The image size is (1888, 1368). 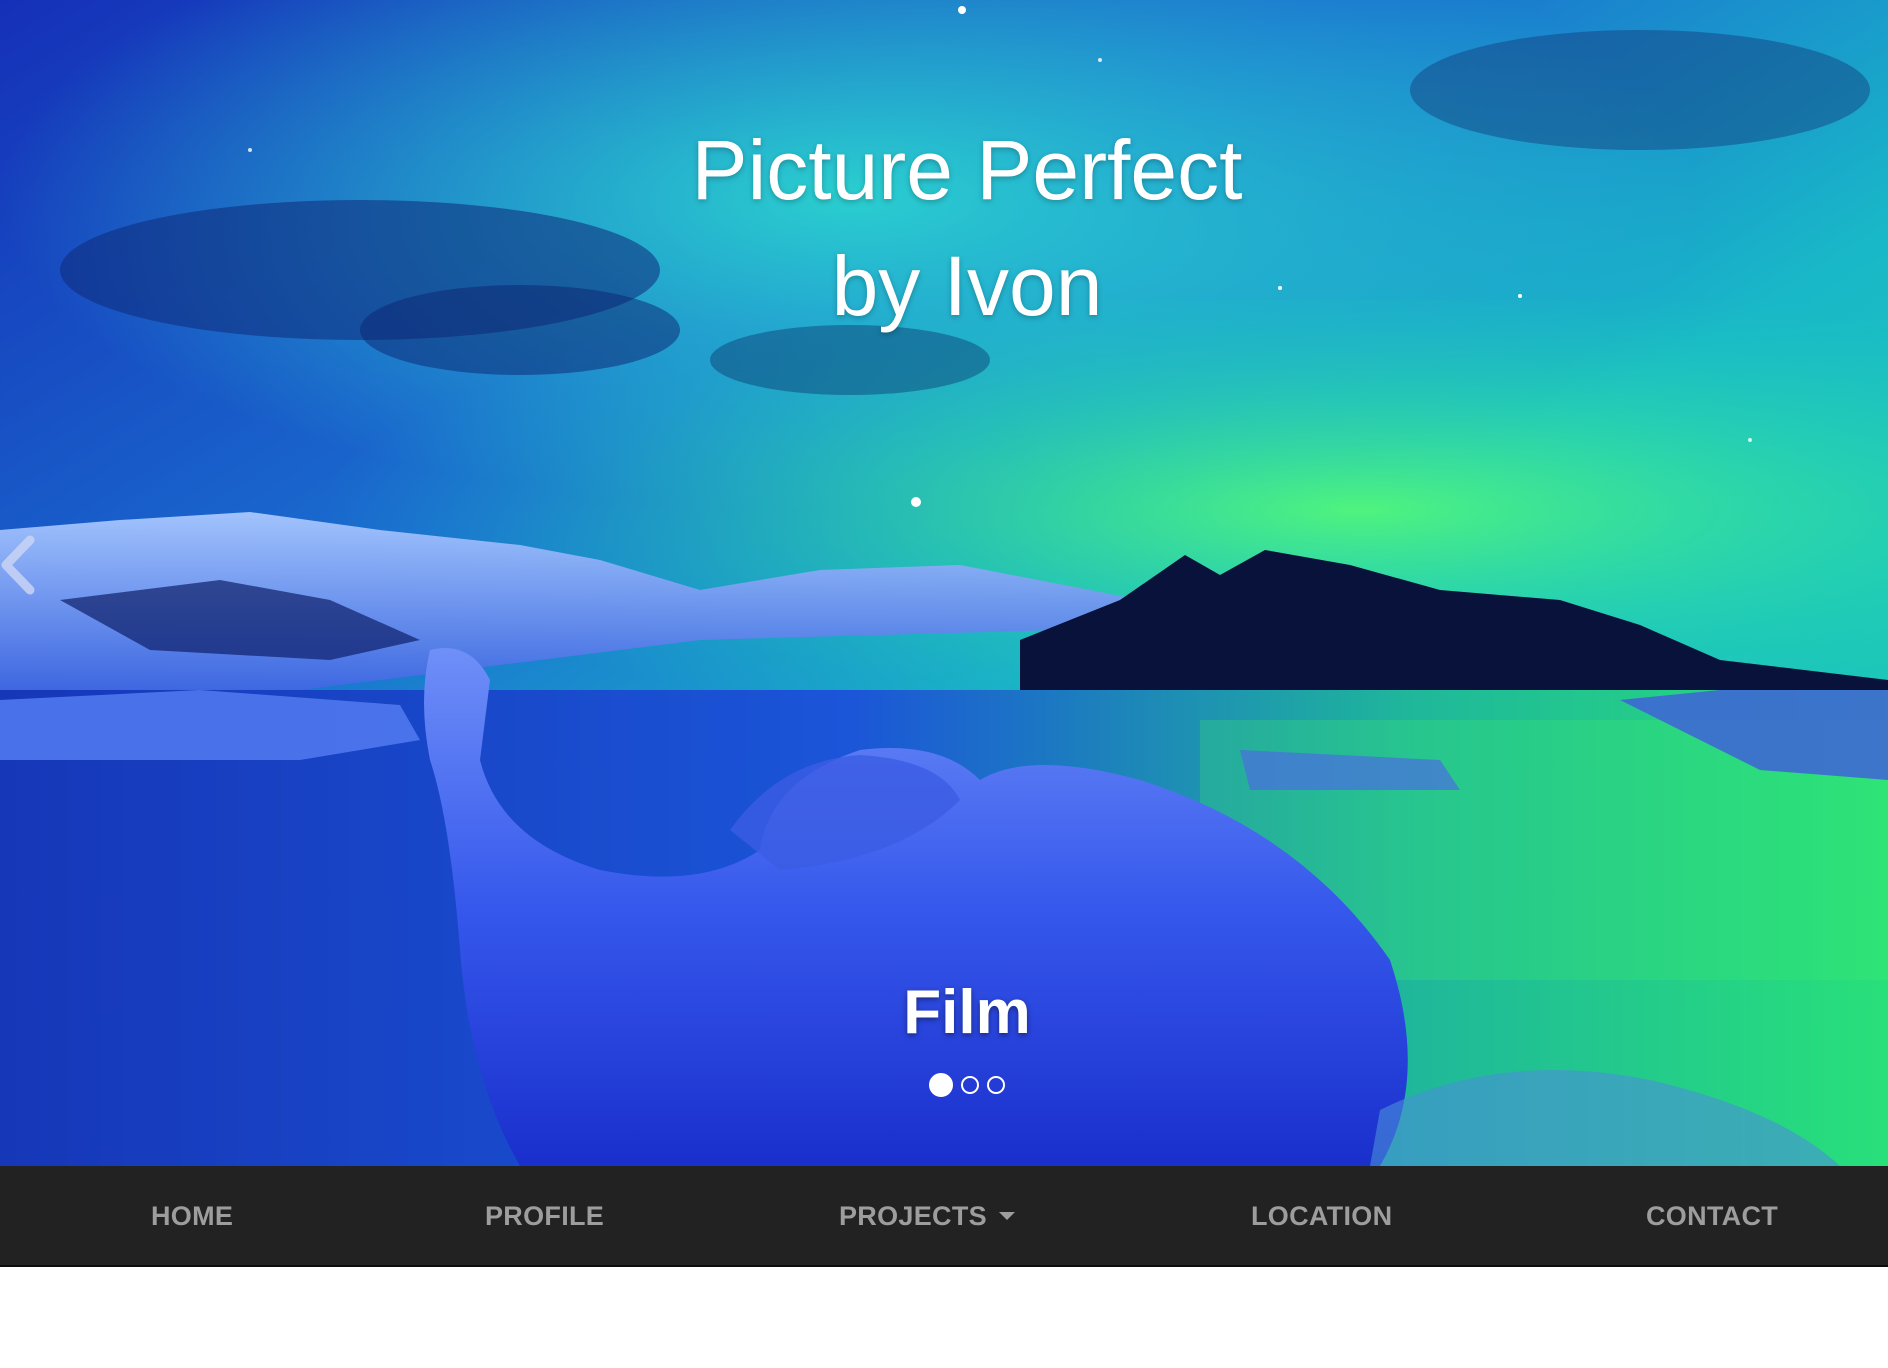 What do you see at coordinates (967, 170) in the screenshot?
I see `hero-title-line1: Picture Perfect` at bounding box center [967, 170].